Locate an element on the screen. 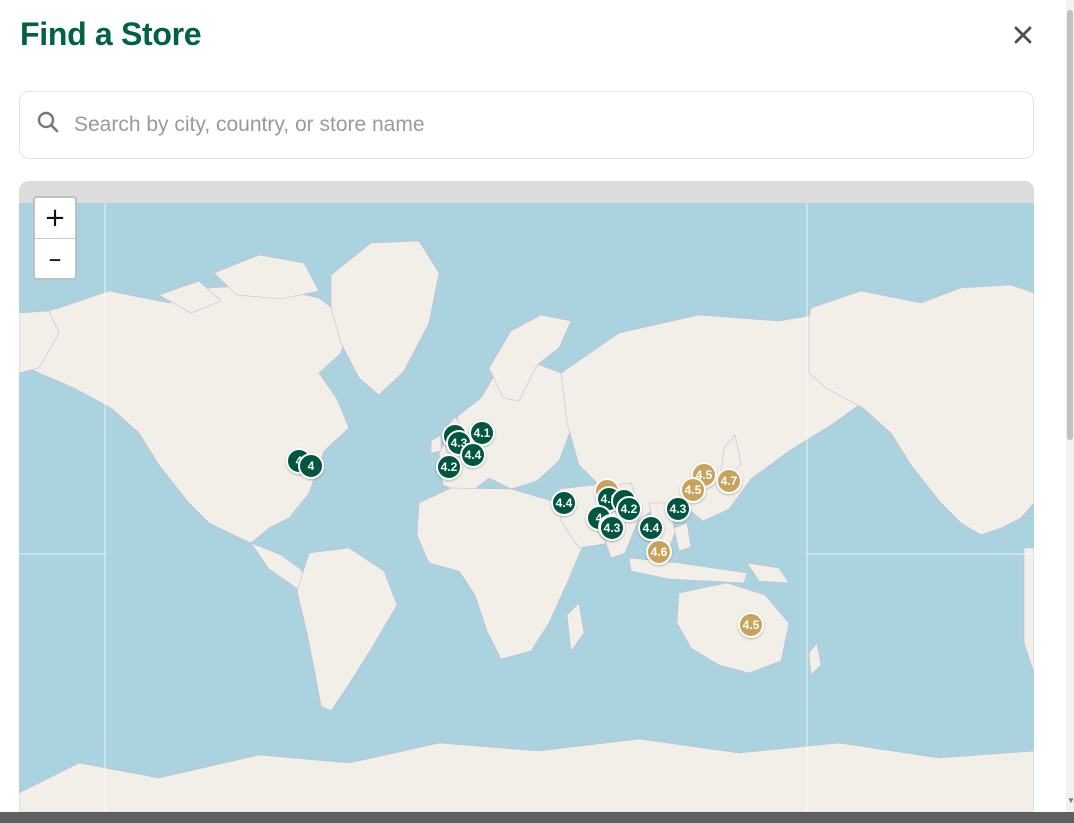 Image resolution: width=1074 pixels, height=823 pixels. close-button is located at coordinates (1023, 35).